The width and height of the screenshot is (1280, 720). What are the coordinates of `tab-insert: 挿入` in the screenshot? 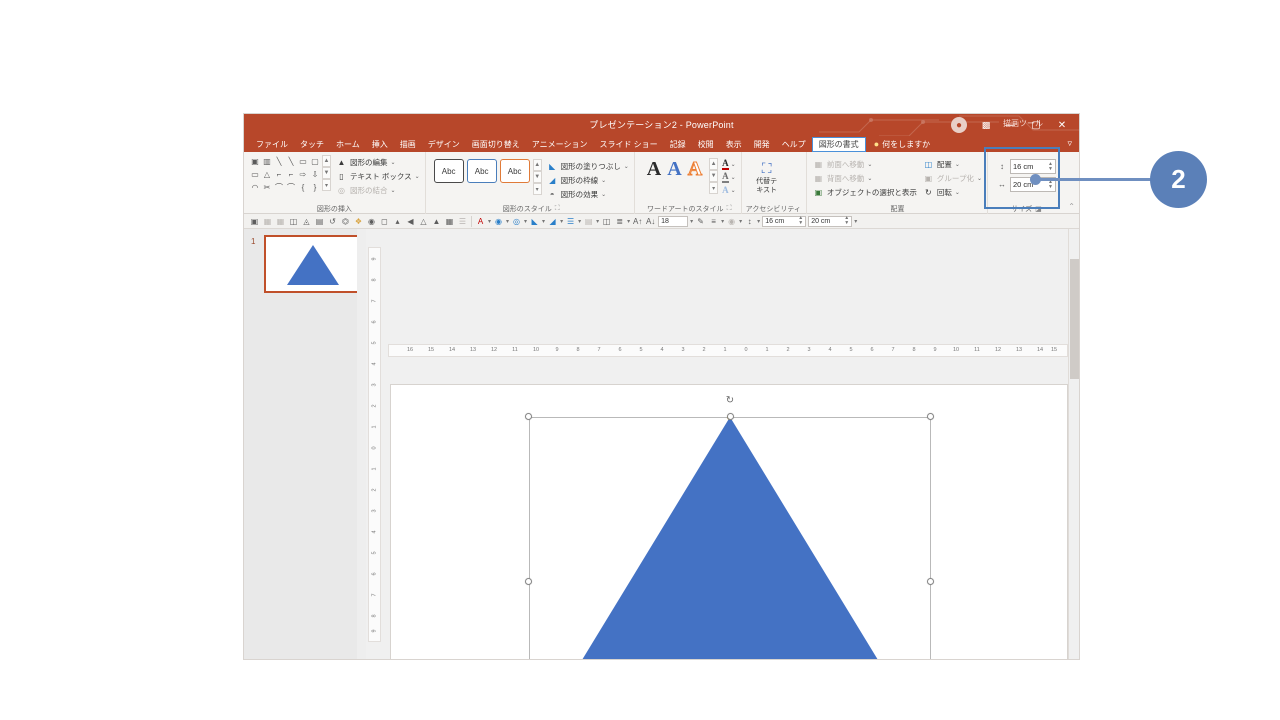 It's located at (380, 144).